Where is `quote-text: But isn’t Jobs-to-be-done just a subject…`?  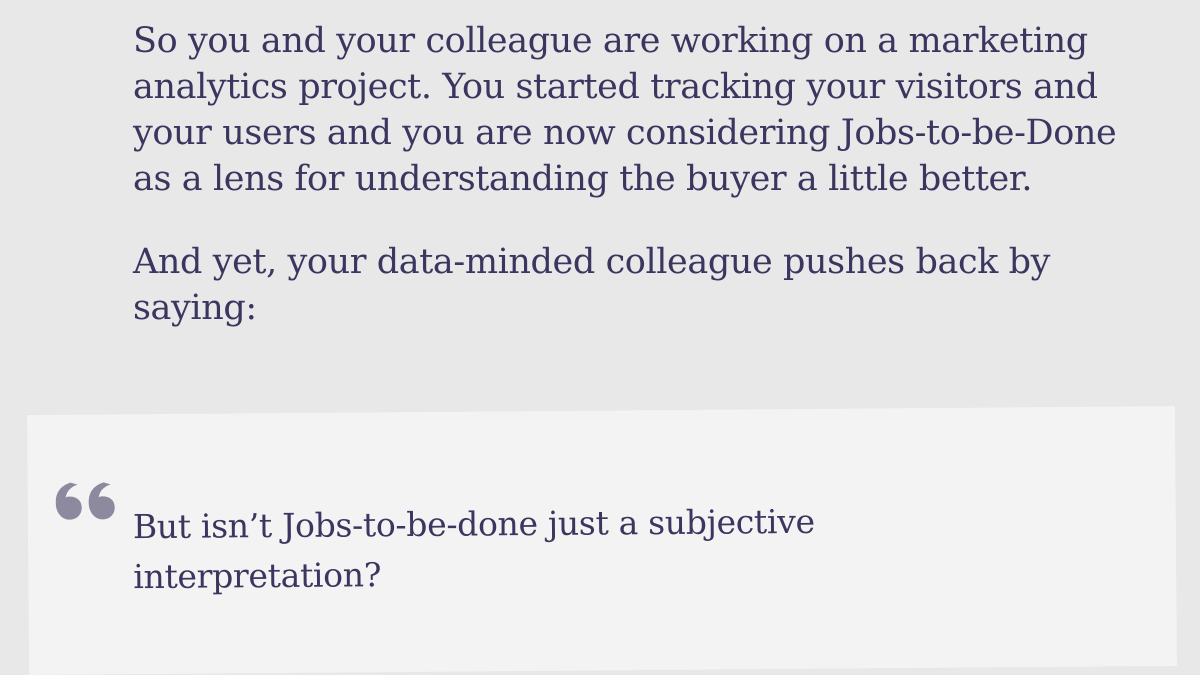 quote-text: But isn’t Jobs-to-be-done just a subject… is located at coordinates (473, 549).